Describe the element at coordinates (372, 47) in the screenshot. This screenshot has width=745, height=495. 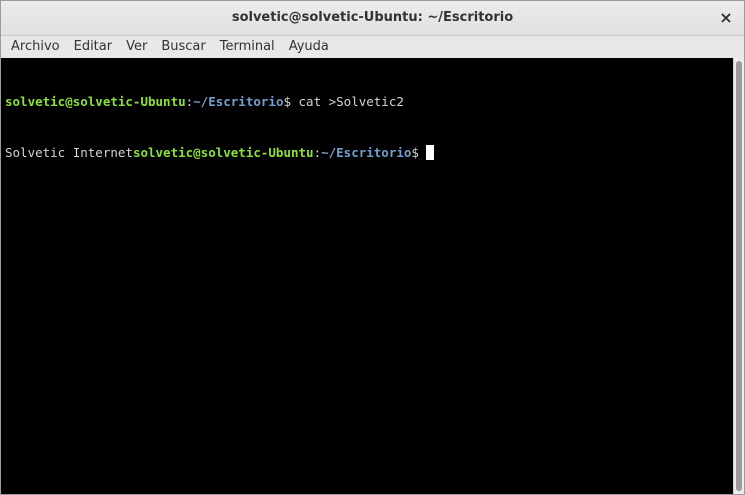
I see `menu-bar: Archivo Editar Ver Buscar Terminal Ayuda` at that location.